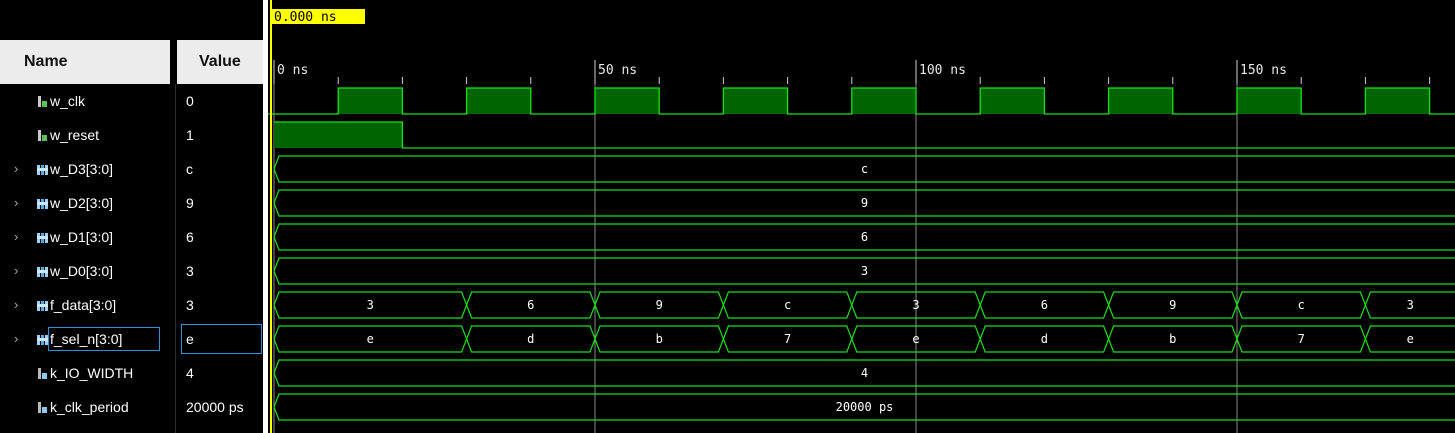  I want to click on bit-high-fill, so click(338, 135).